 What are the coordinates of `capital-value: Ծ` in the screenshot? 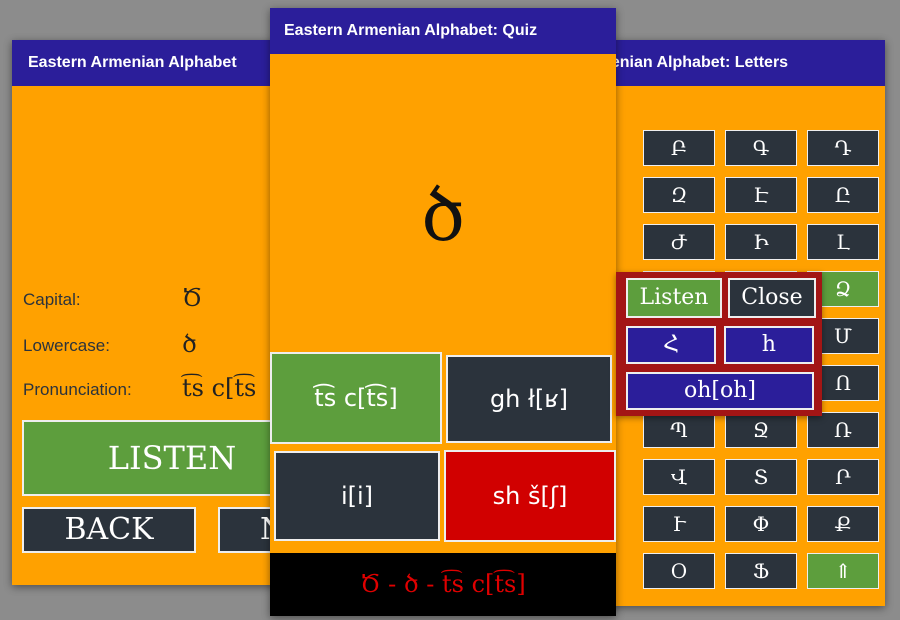 It's located at (192, 298).